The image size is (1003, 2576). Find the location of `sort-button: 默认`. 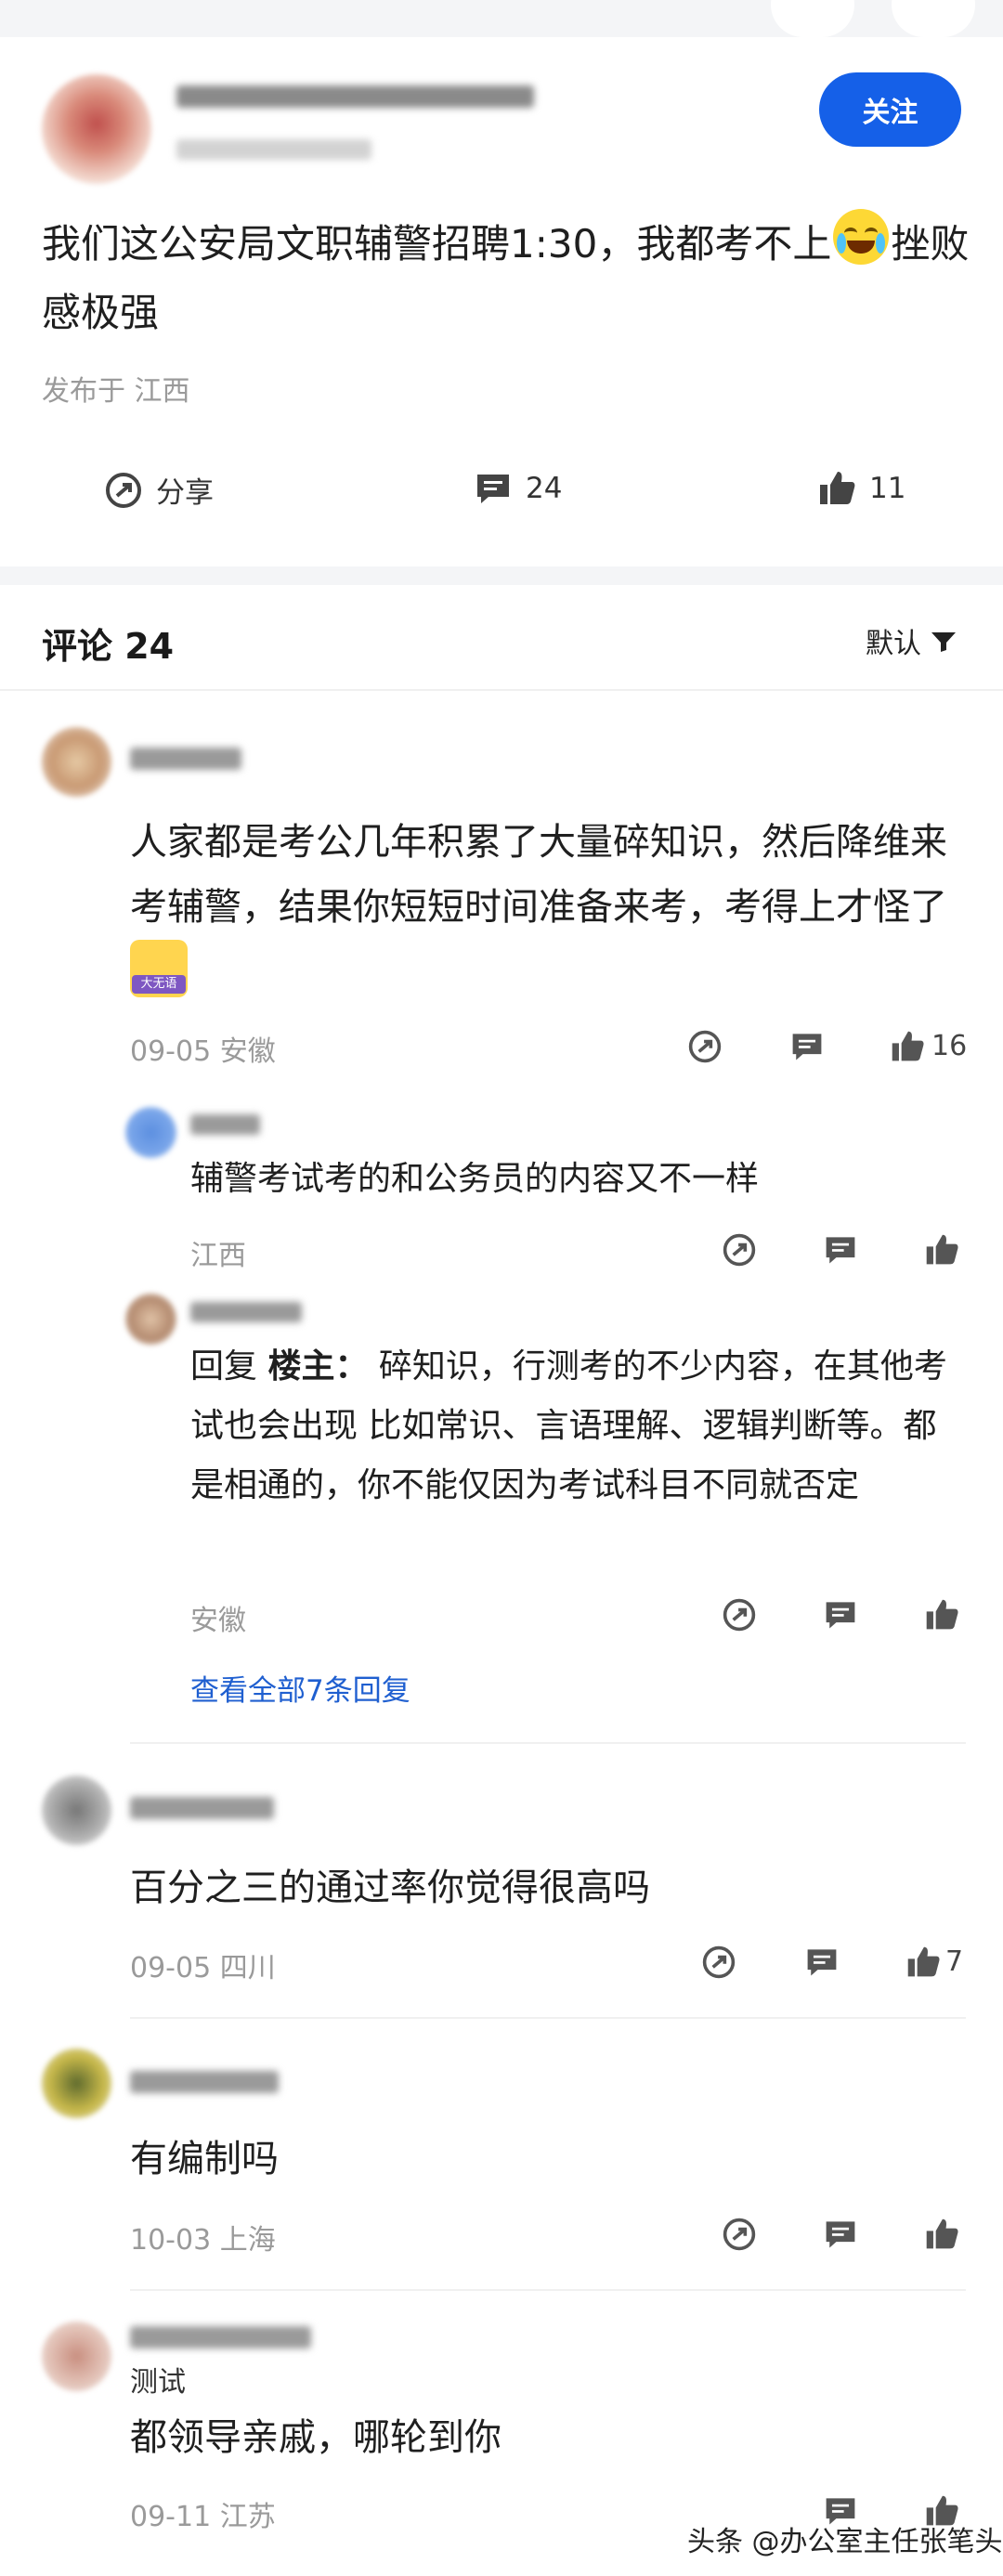

sort-button: 默认 is located at coordinates (912, 640).